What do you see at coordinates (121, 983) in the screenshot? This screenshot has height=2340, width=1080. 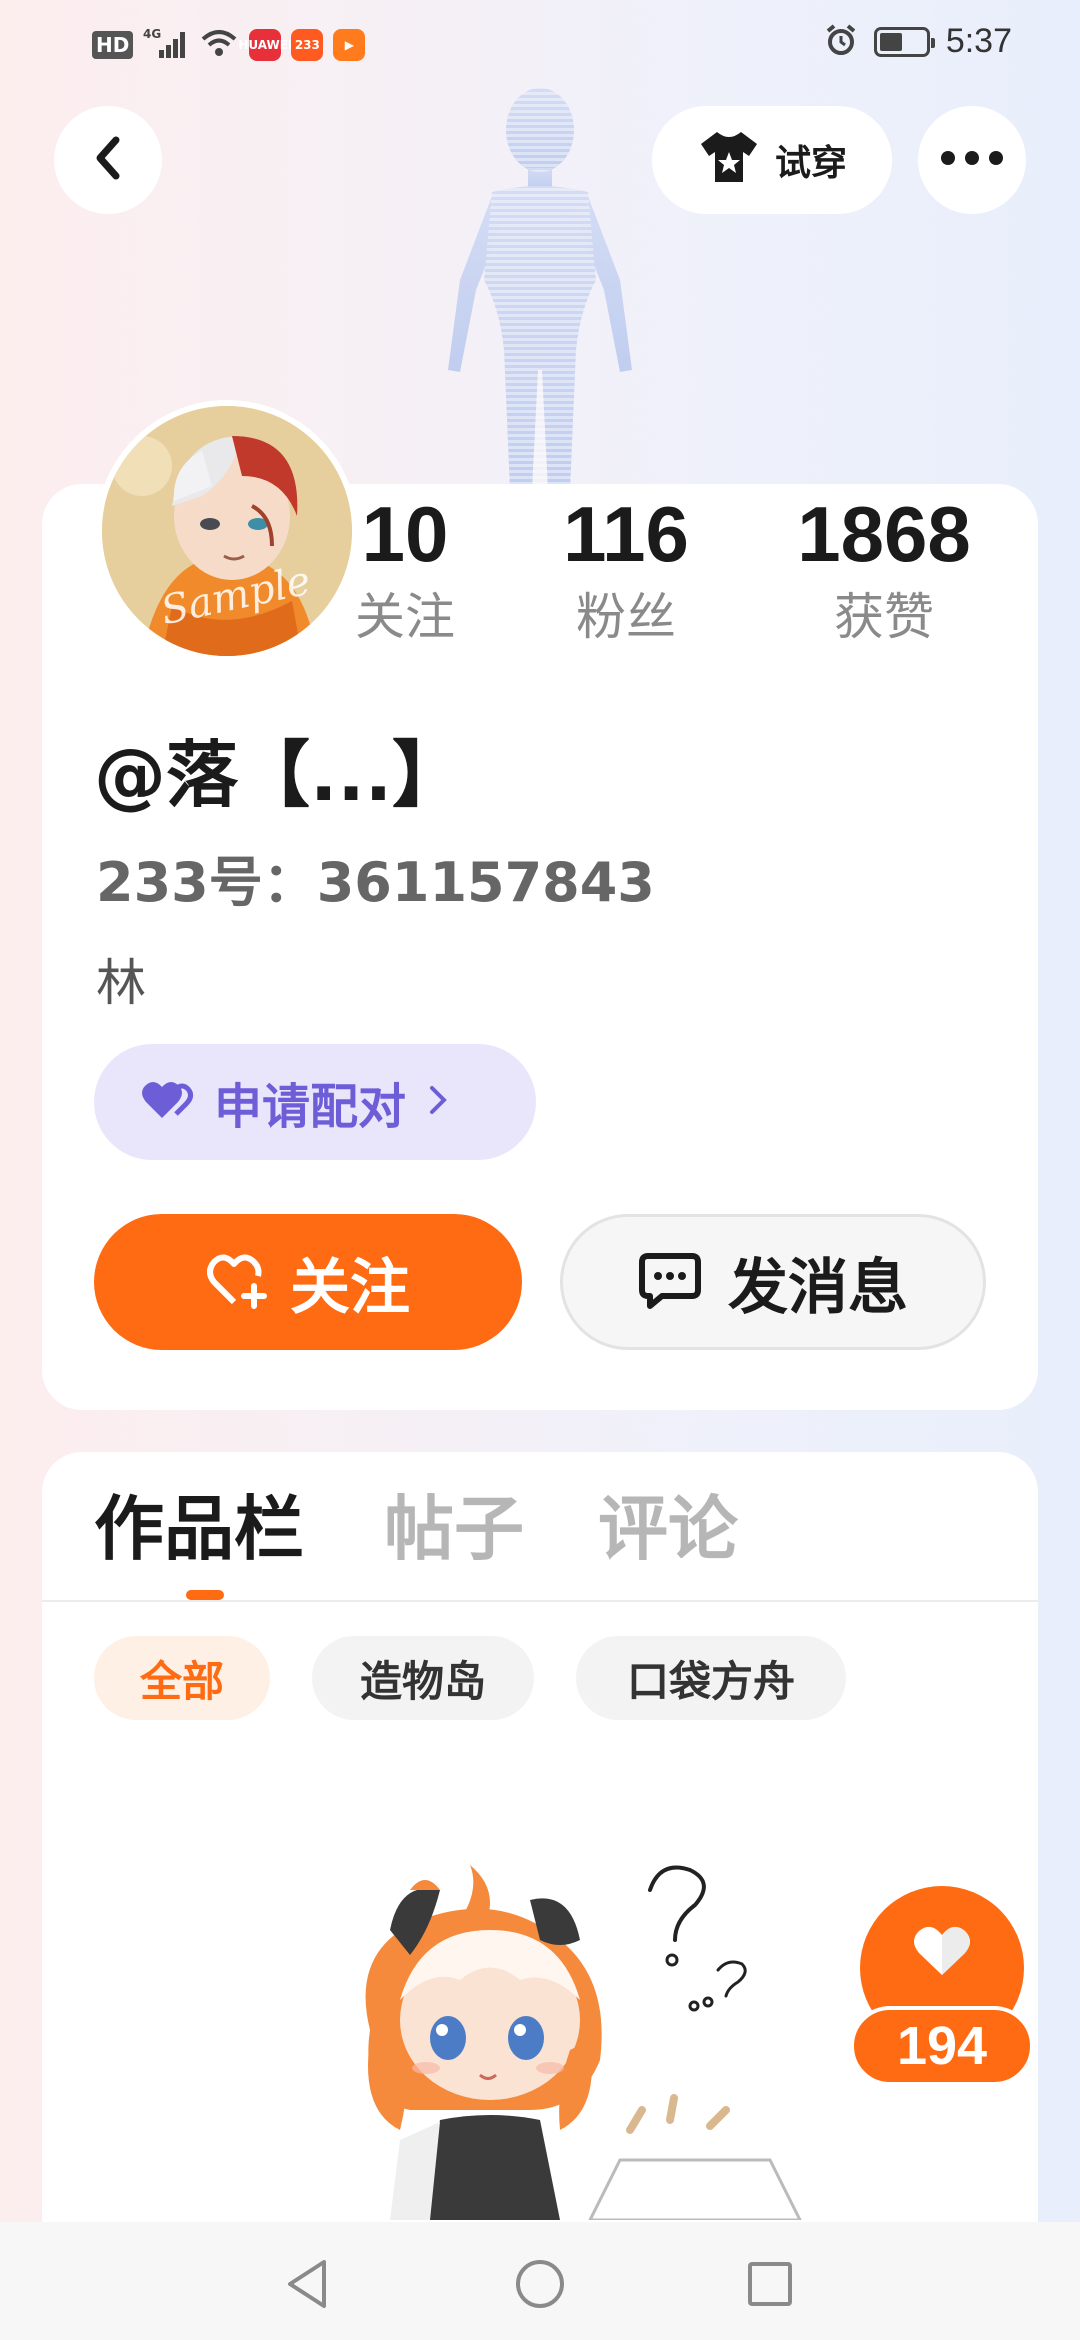 I see `bio: 林` at bounding box center [121, 983].